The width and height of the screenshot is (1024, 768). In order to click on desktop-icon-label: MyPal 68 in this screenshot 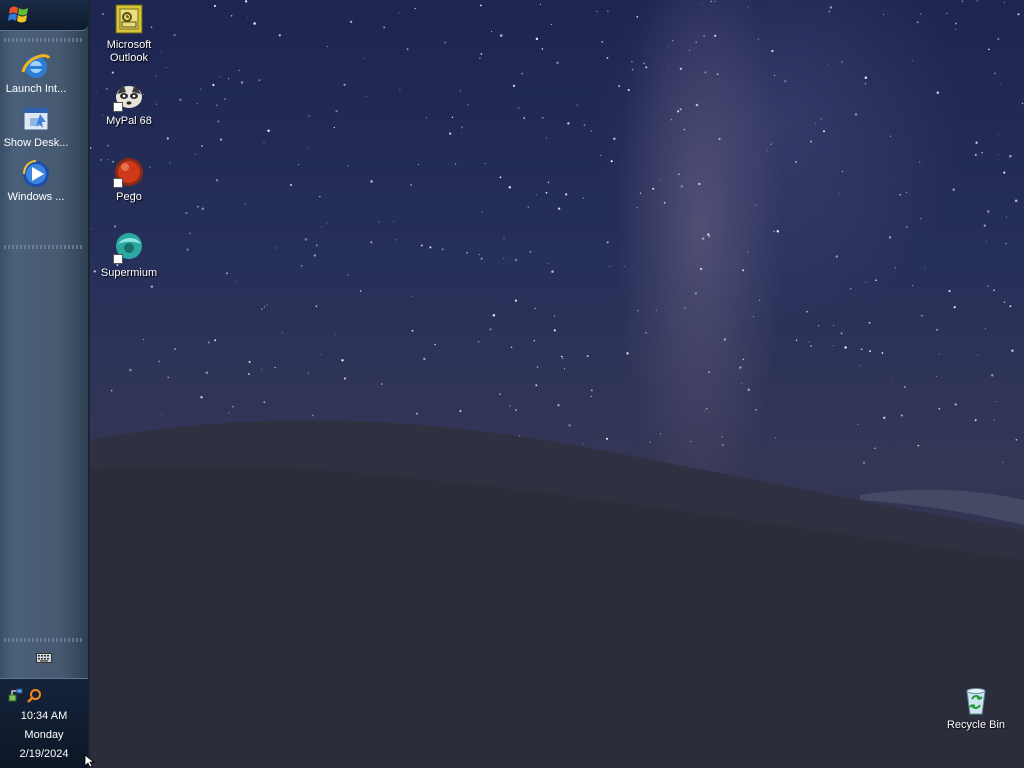, I will do `click(129, 121)`.